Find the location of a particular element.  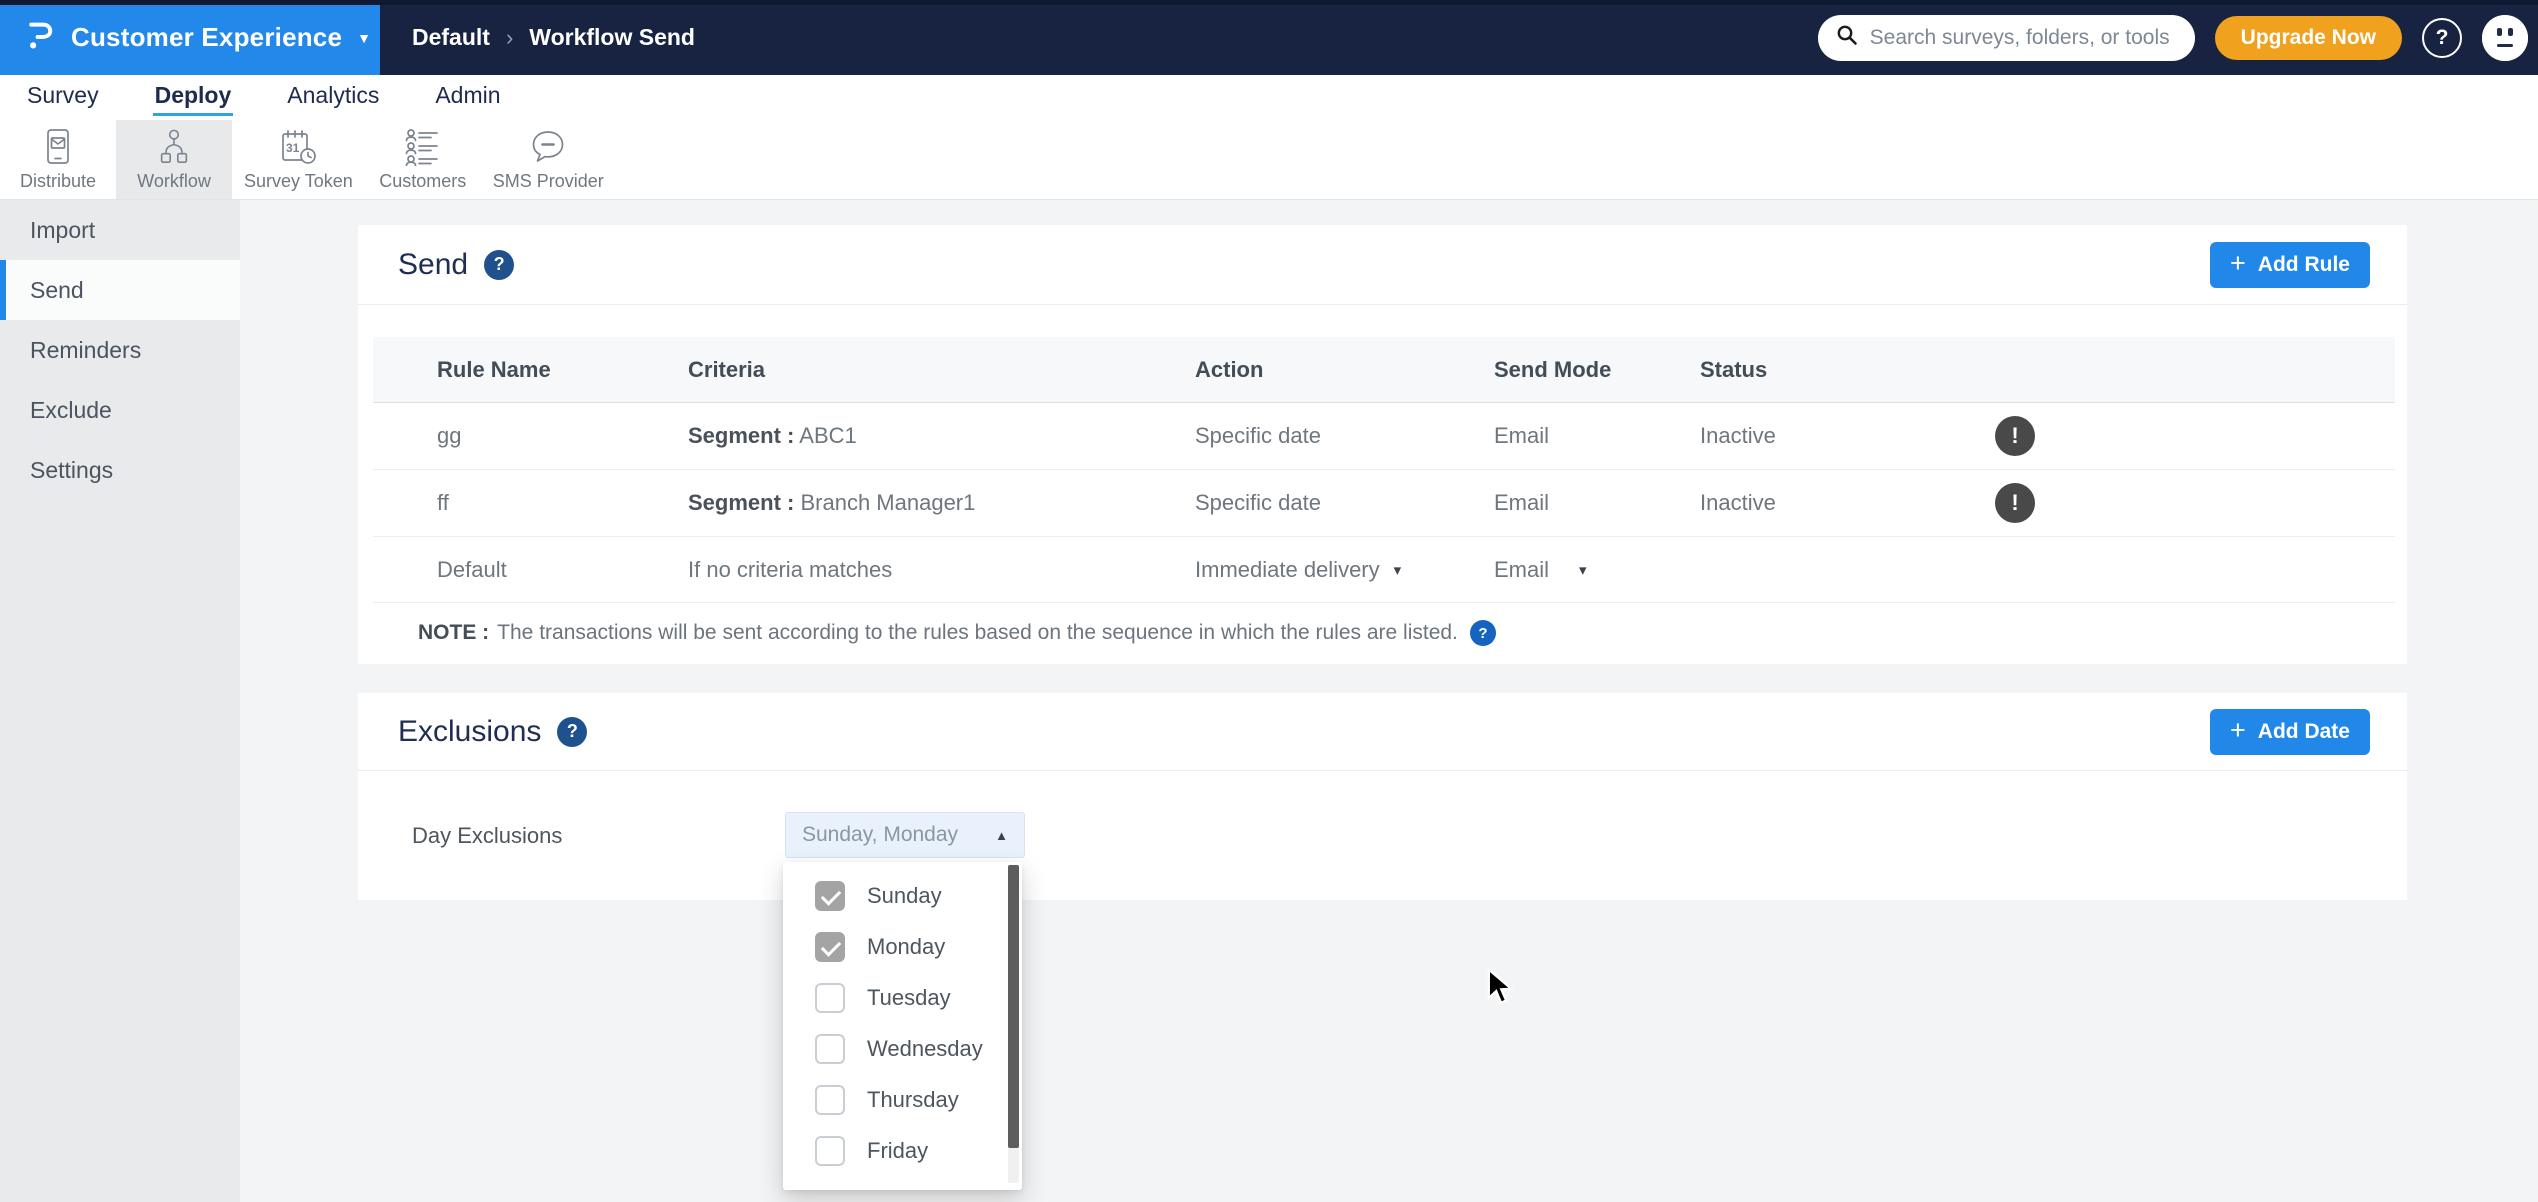

action-dropdown: Immediate delivery ▾ is located at coordinates (1344, 570).